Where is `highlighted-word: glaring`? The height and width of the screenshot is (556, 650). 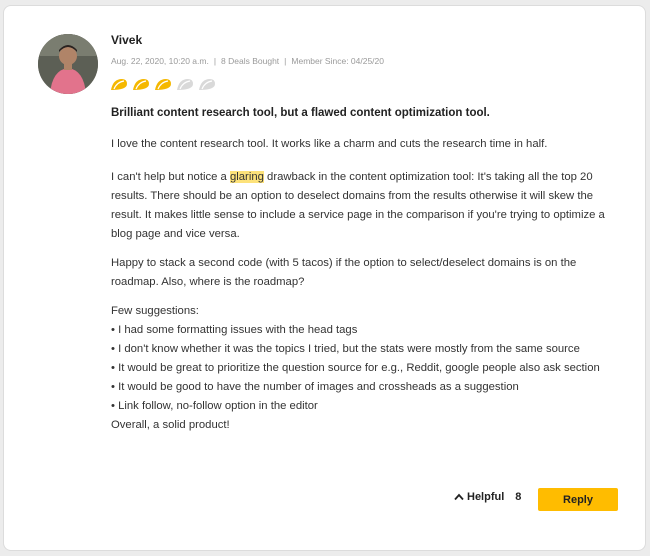 highlighted-word: glaring is located at coordinates (246, 177).